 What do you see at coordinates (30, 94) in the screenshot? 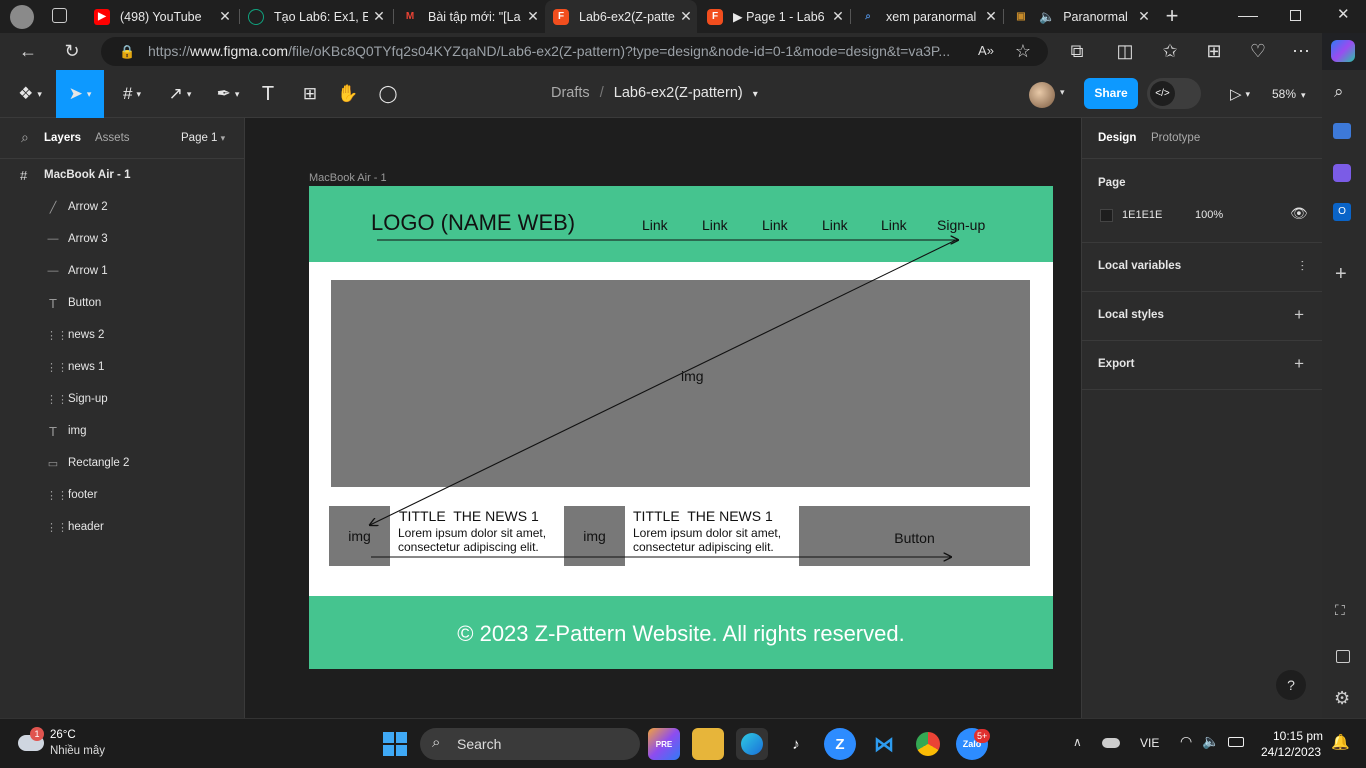
I see `figma-main-menu-icon: ❖ ▾` at bounding box center [30, 94].